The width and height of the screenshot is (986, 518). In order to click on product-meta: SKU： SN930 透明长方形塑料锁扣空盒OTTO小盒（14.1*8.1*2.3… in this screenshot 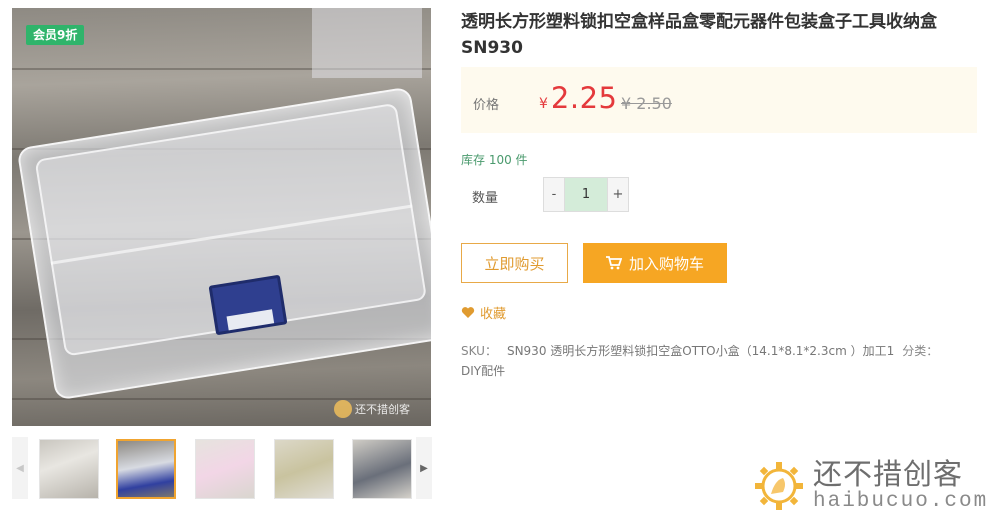, I will do `click(711, 361)`.